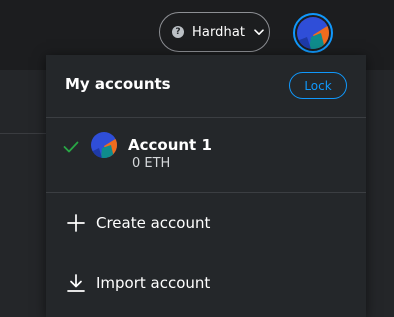 This screenshot has height=317, width=394. I want to click on create-account-button: Create account, so click(206, 223).